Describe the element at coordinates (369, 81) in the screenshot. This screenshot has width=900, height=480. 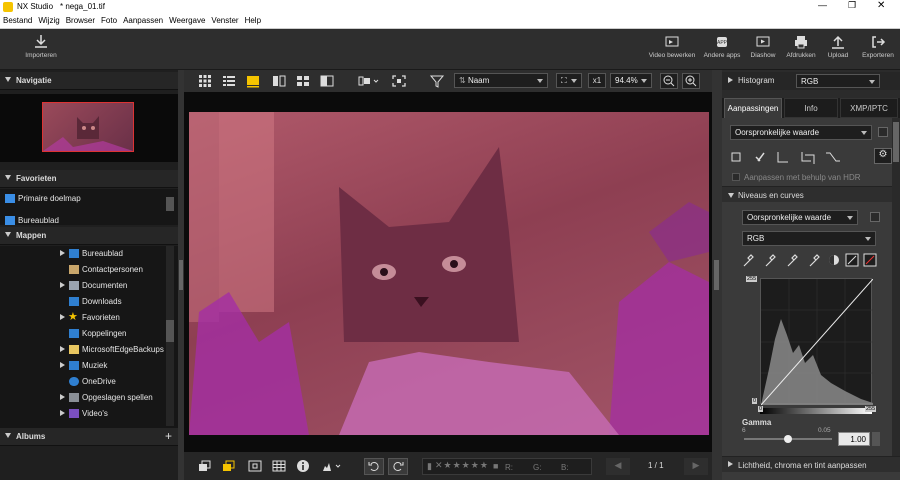
I see `filmstrip-options-icon` at that location.